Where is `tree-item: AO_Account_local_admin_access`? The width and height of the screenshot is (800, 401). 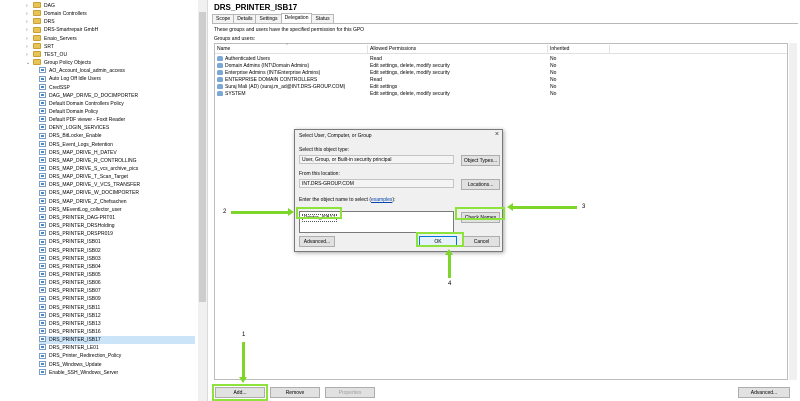
tree-item: AO_Account_local_admin_access is located at coordinates (117, 71).